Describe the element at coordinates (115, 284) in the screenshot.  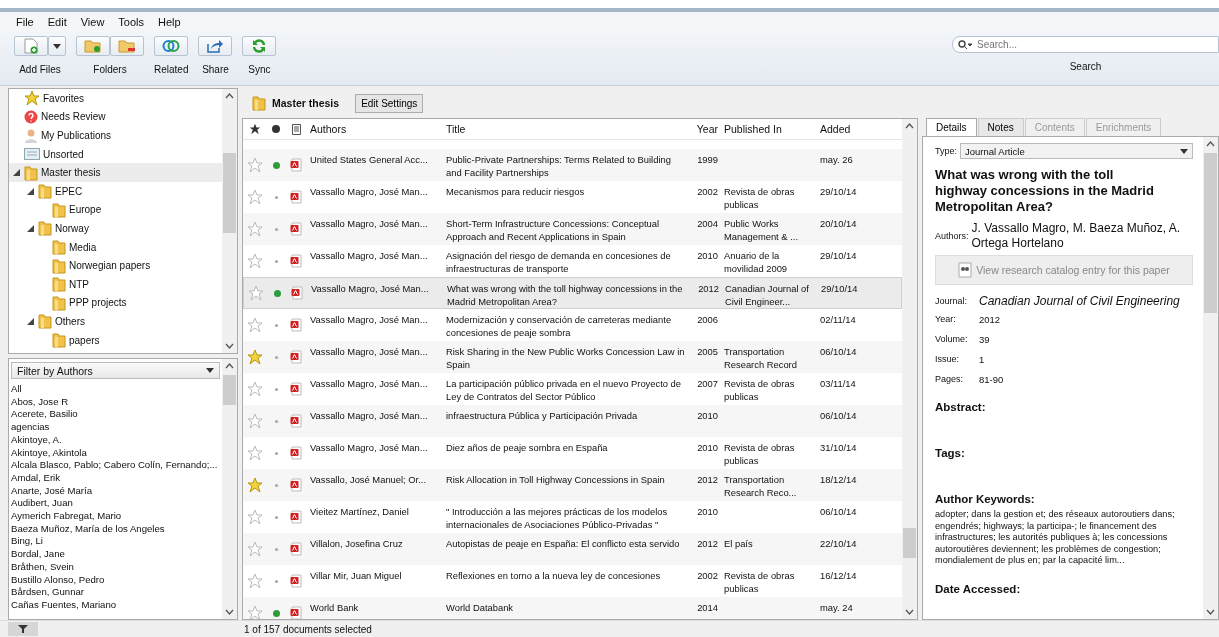
I see `collection-item: NTP` at that location.